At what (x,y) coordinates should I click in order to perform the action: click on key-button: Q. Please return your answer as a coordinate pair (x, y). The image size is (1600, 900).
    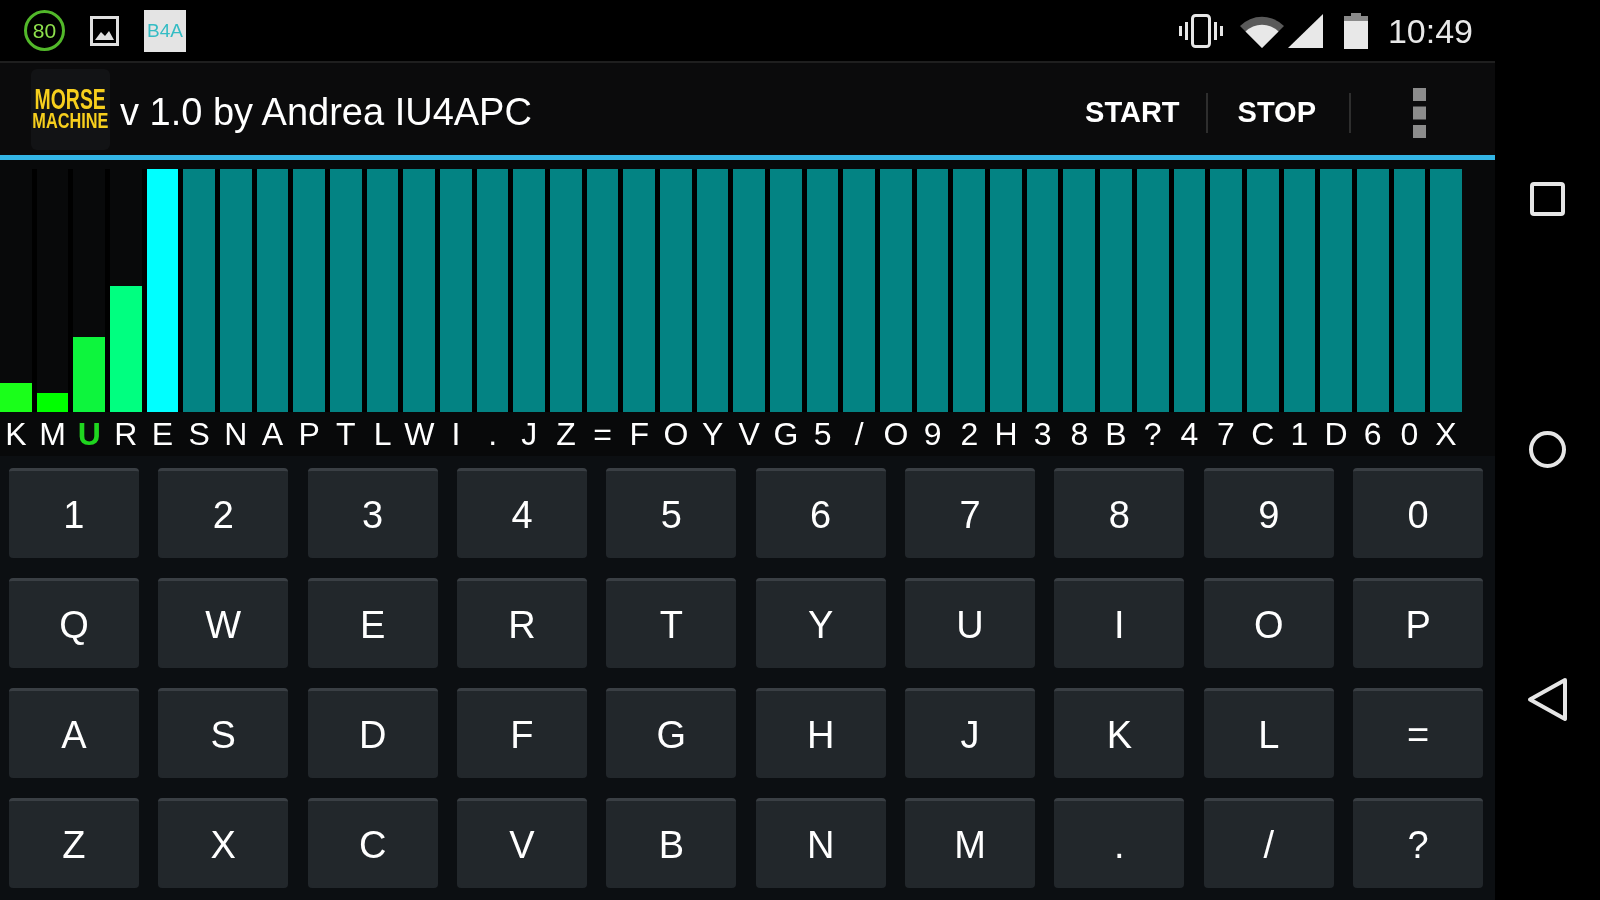
    Looking at the image, I should click on (74, 623).